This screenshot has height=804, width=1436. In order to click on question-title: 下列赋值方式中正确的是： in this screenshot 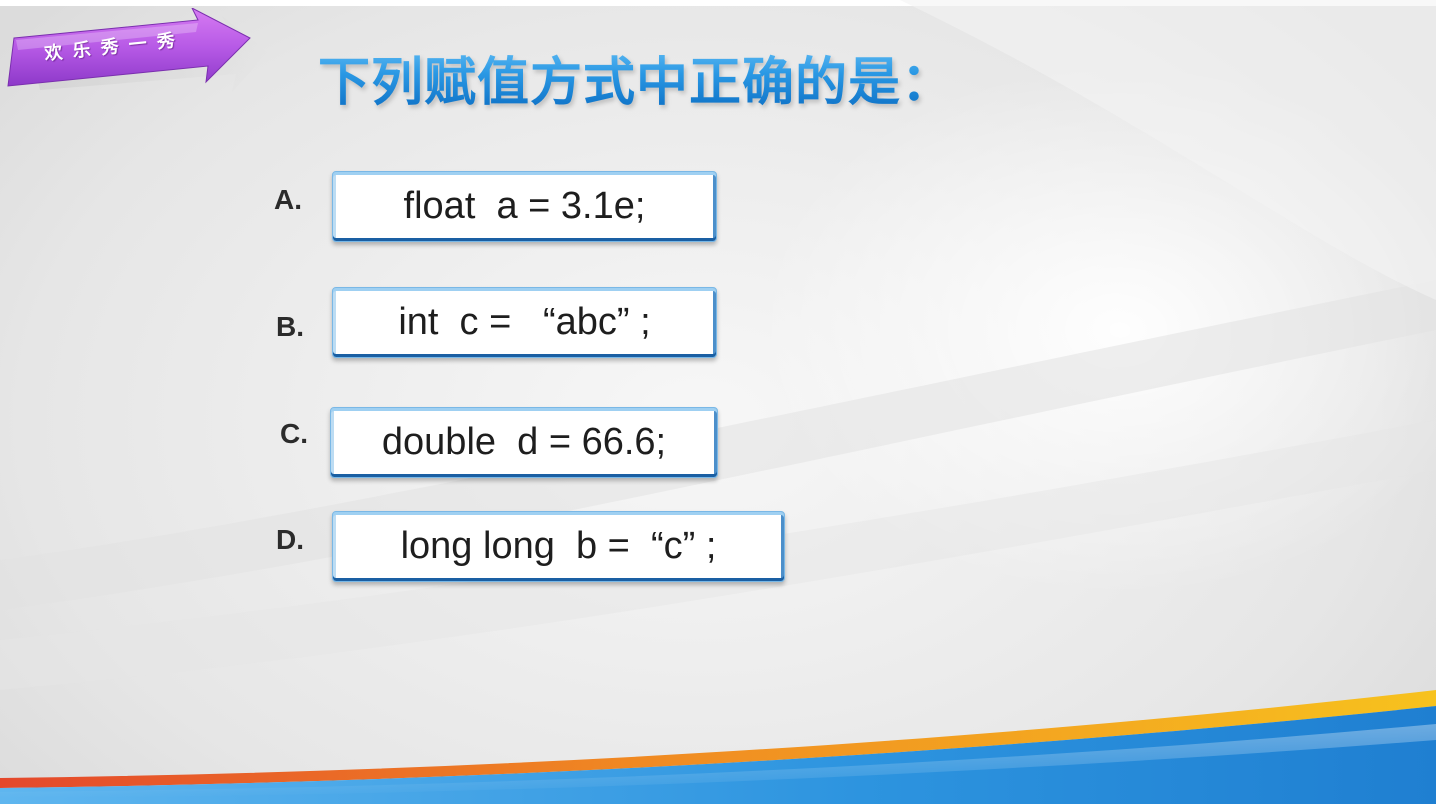, I will do `click(636, 77)`.